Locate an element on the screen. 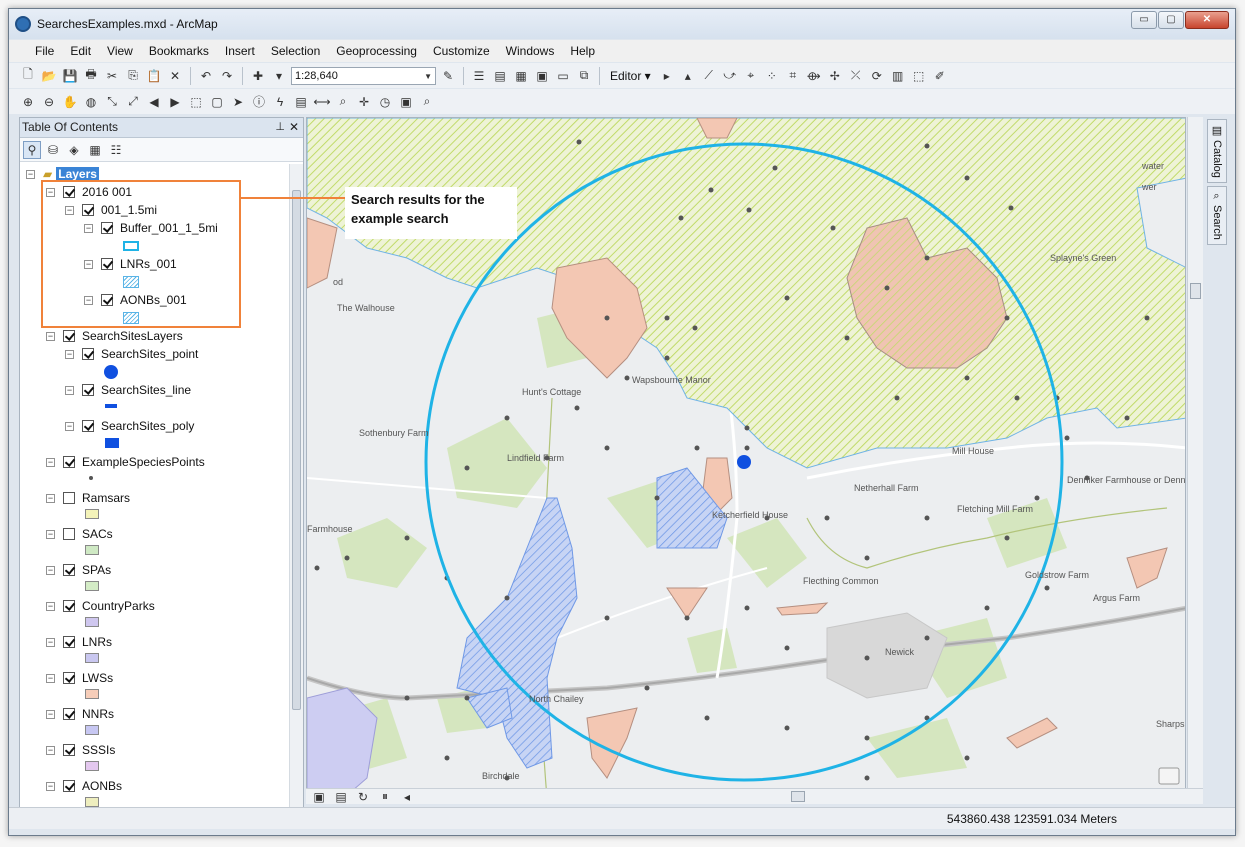  map-vertical-scrollbar is located at coordinates (1195, 460).